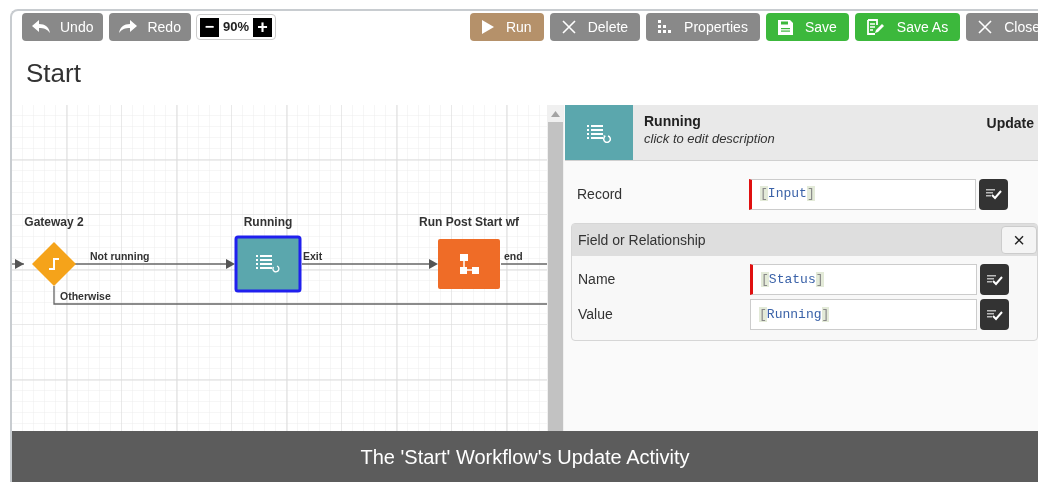 The width and height of the screenshot is (1038, 482). Describe the element at coordinates (63, 27) in the screenshot. I see `toolbar-button: Undo` at that location.